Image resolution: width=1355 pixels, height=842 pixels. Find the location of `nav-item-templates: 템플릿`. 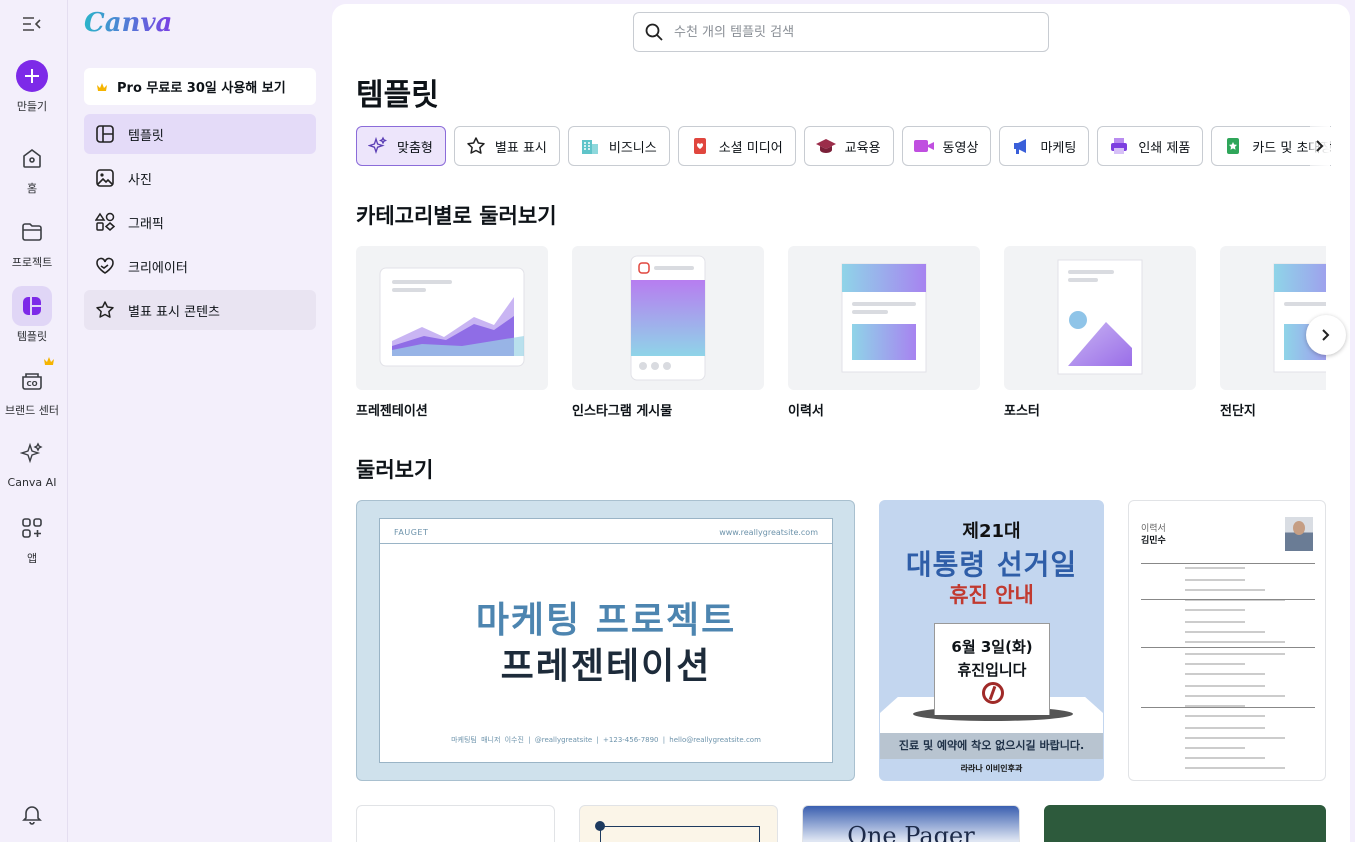

nav-item-templates: 템플릿 is located at coordinates (200, 134).